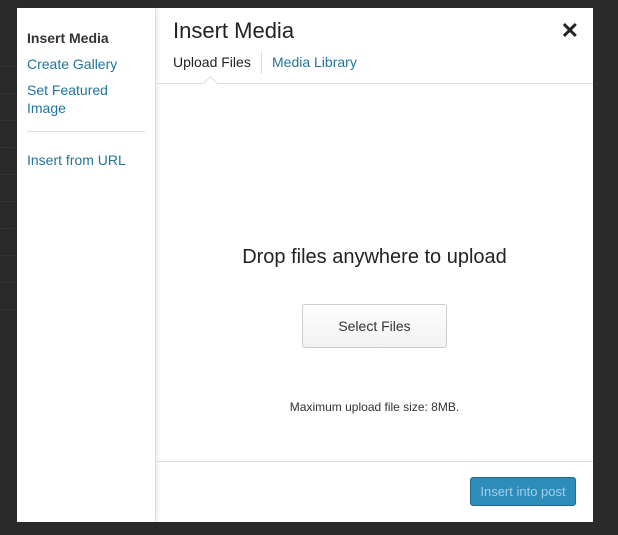  I want to click on drop-instructions: Drop files anywhere to upload, so click(374, 257).